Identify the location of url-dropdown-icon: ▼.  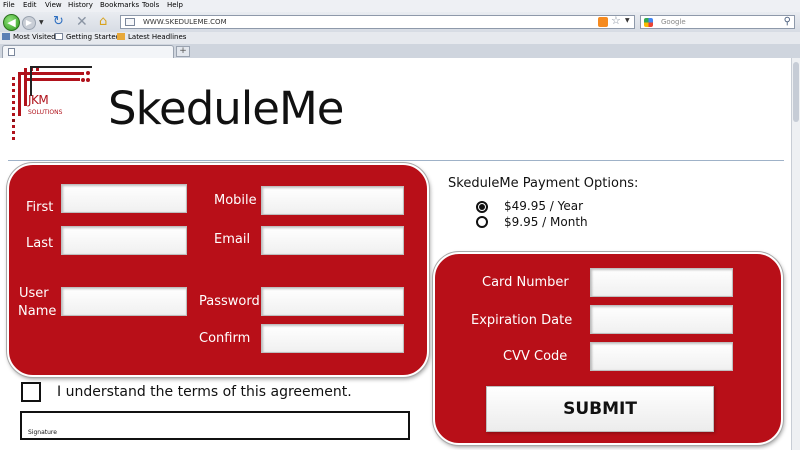
(627, 20).